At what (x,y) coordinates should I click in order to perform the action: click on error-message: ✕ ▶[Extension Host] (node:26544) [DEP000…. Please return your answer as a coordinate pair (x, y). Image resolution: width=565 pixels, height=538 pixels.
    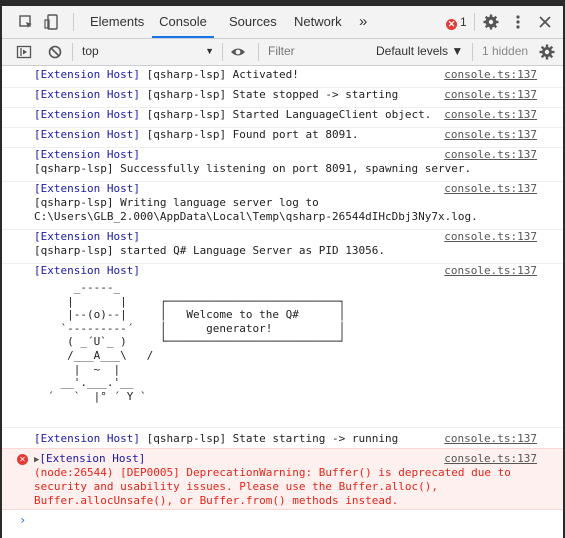
    Looking at the image, I should click on (282, 479).